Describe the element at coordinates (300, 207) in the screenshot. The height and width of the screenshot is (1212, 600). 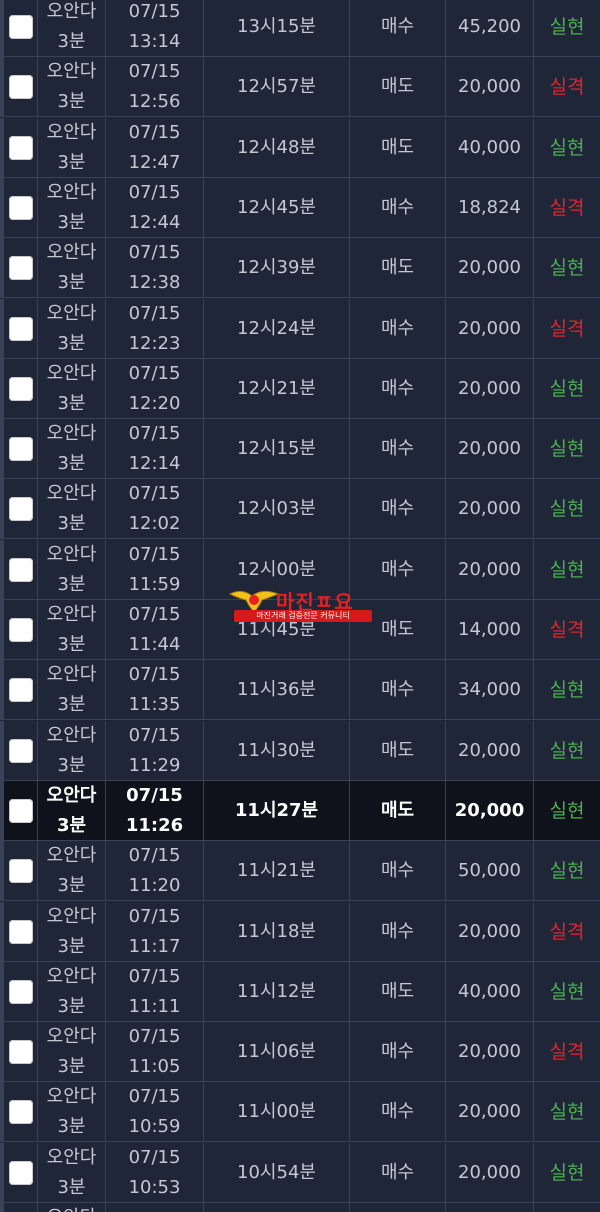
I see `table-row: 오안다 3분 07/15 12:44 12시45분 매수 18,824 실격` at that location.